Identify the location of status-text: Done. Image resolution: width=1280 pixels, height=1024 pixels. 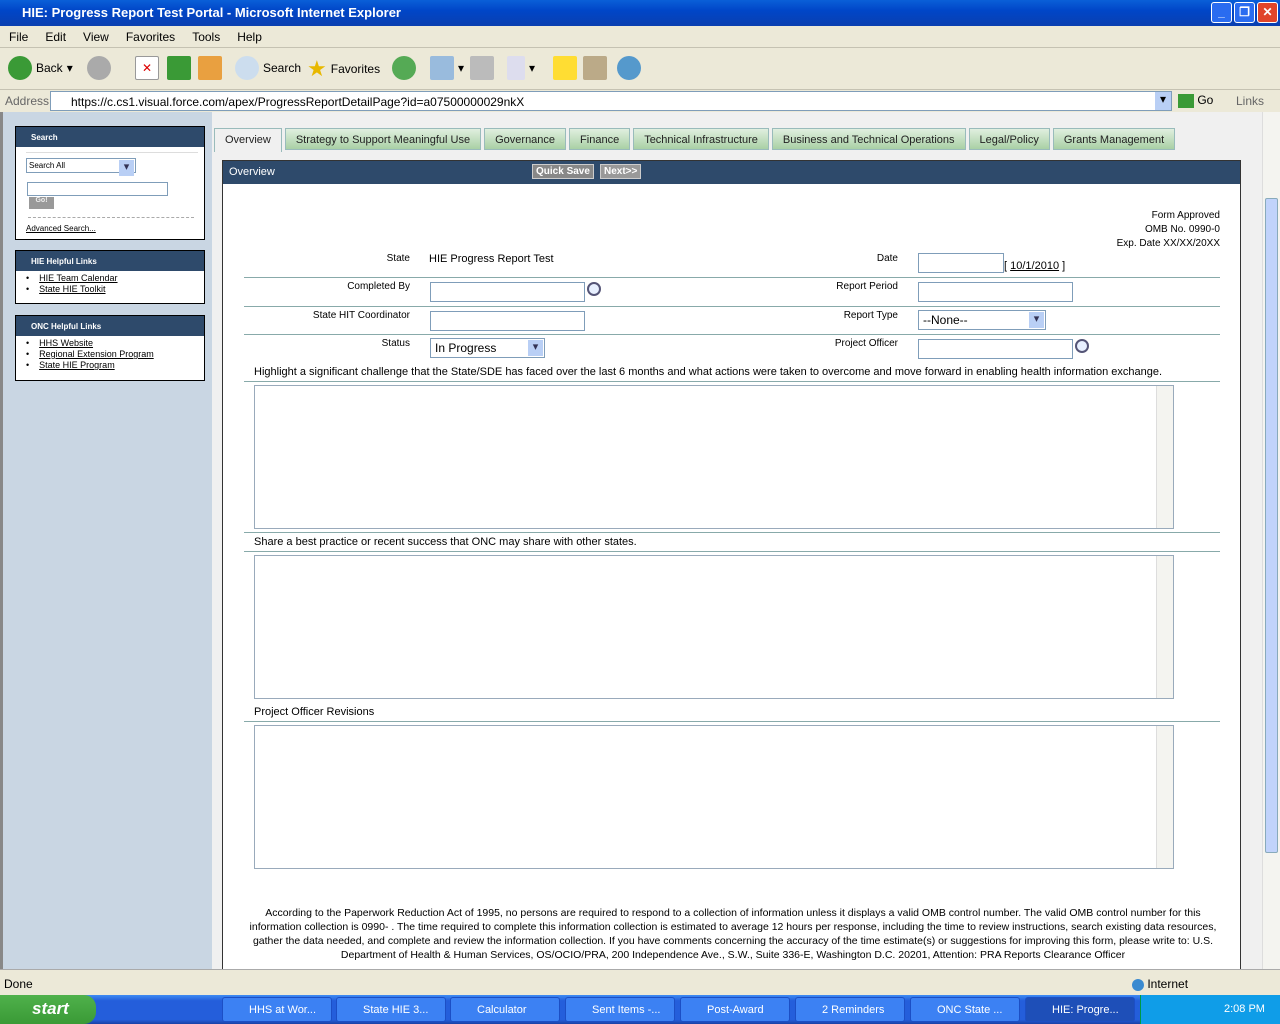
(18, 984).